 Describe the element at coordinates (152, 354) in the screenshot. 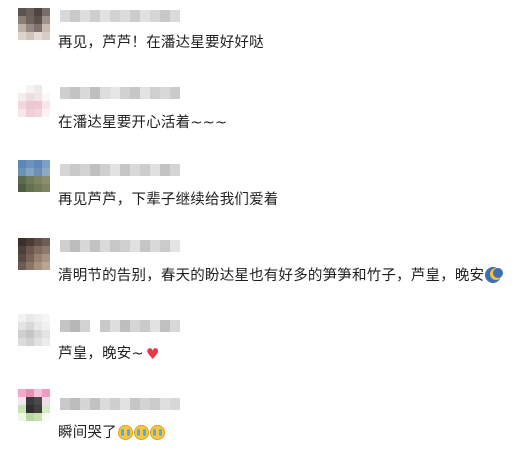

I see `heart-icon: ♥` at that location.